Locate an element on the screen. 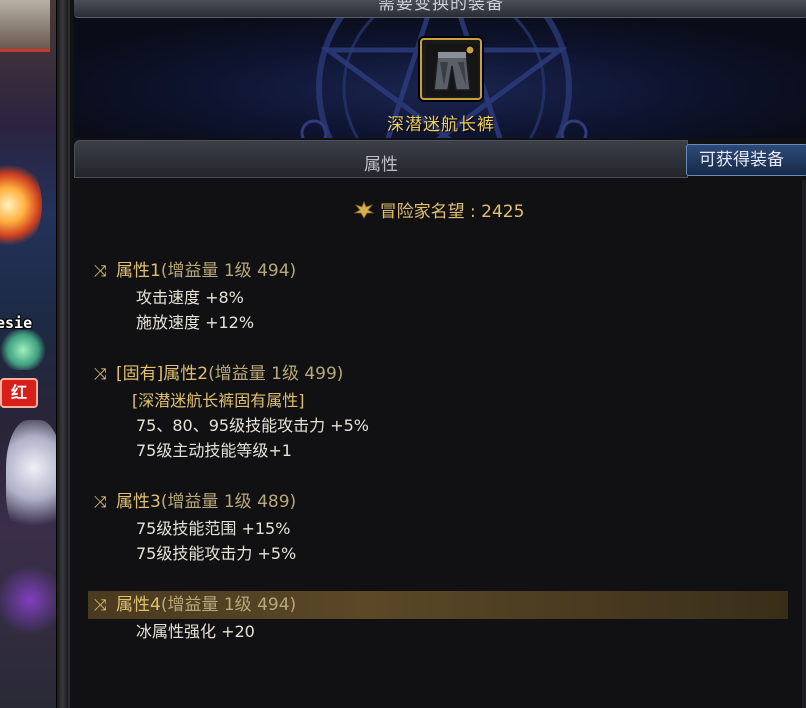  attribute-block-1: ⤨ 属性1(增益量 1级 494) 攻击速度 +8% 施放速度 +12% is located at coordinates (438, 296).